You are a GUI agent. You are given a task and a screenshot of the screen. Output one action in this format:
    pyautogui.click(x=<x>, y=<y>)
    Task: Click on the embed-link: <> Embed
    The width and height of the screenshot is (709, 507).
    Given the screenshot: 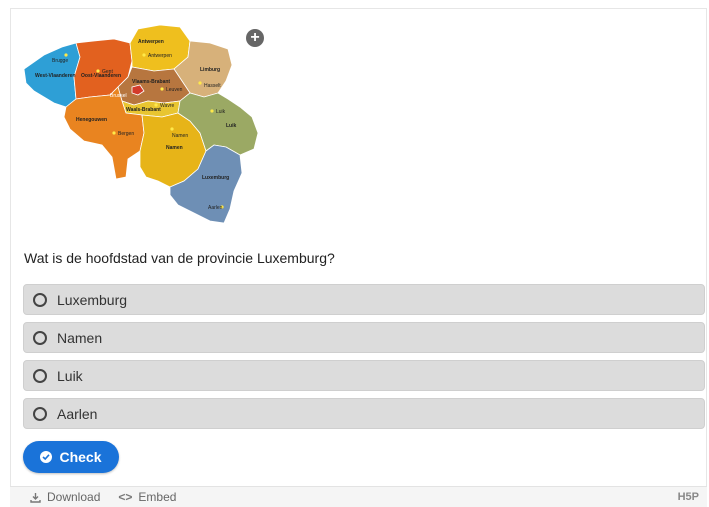 What is the action you would take?
    pyautogui.click(x=147, y=497)
    